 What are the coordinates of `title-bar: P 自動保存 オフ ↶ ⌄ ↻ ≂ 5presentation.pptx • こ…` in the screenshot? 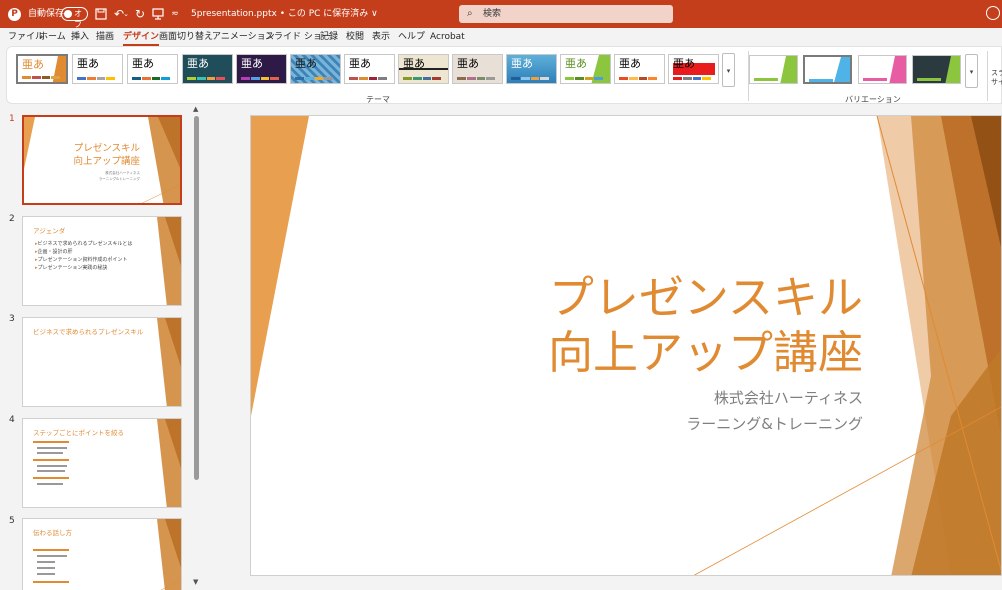 It's located at (501, 14).